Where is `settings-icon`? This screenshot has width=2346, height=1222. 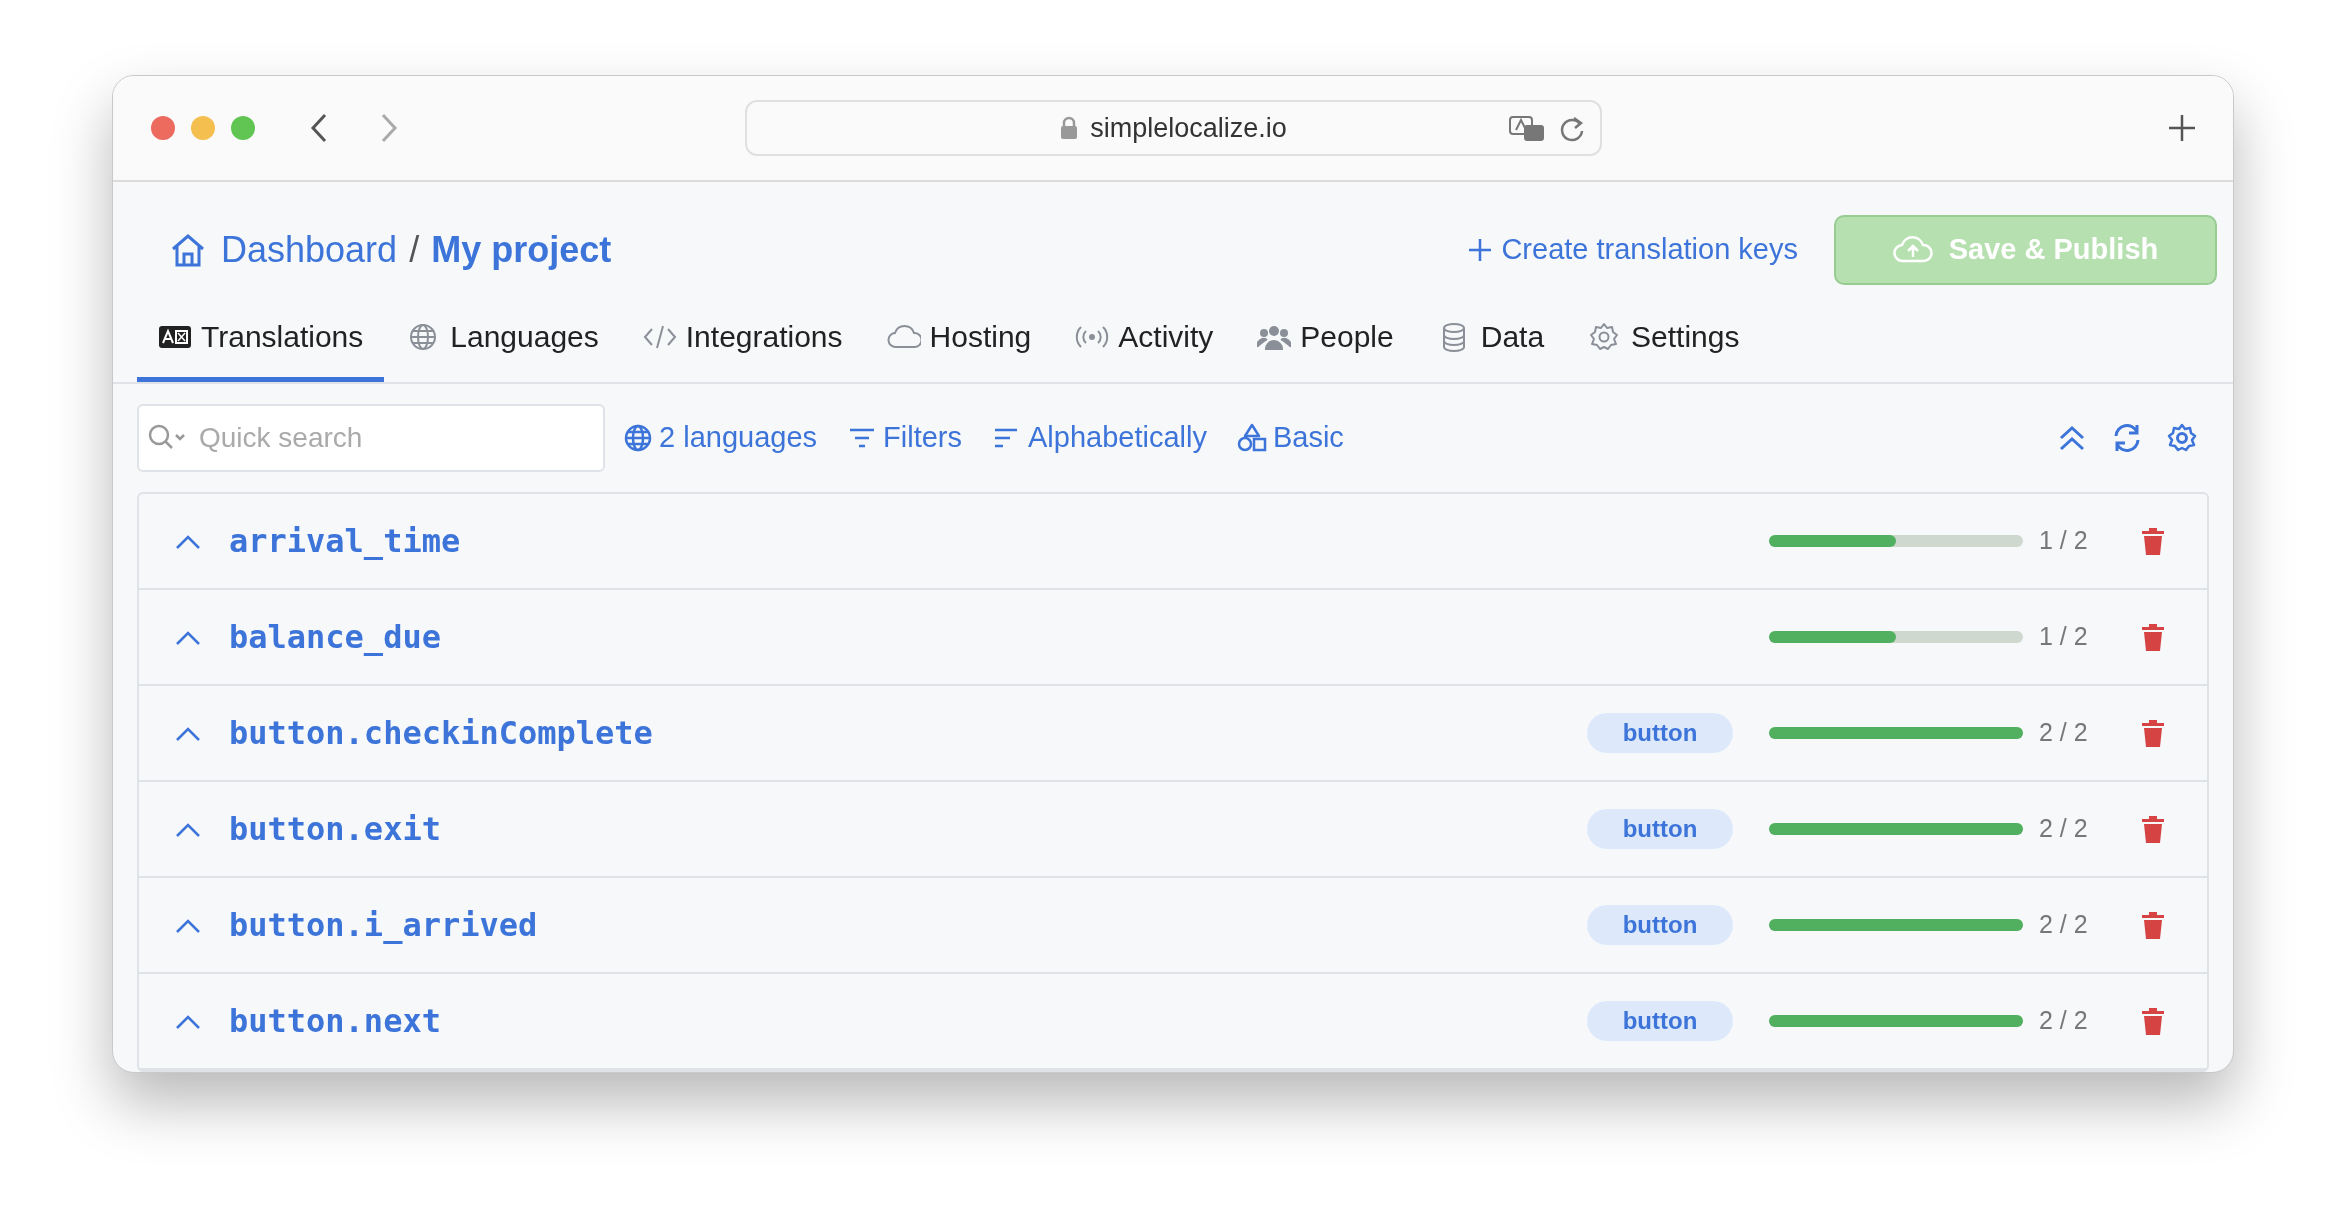
settings-icon is located at coordinates (2182, 438).